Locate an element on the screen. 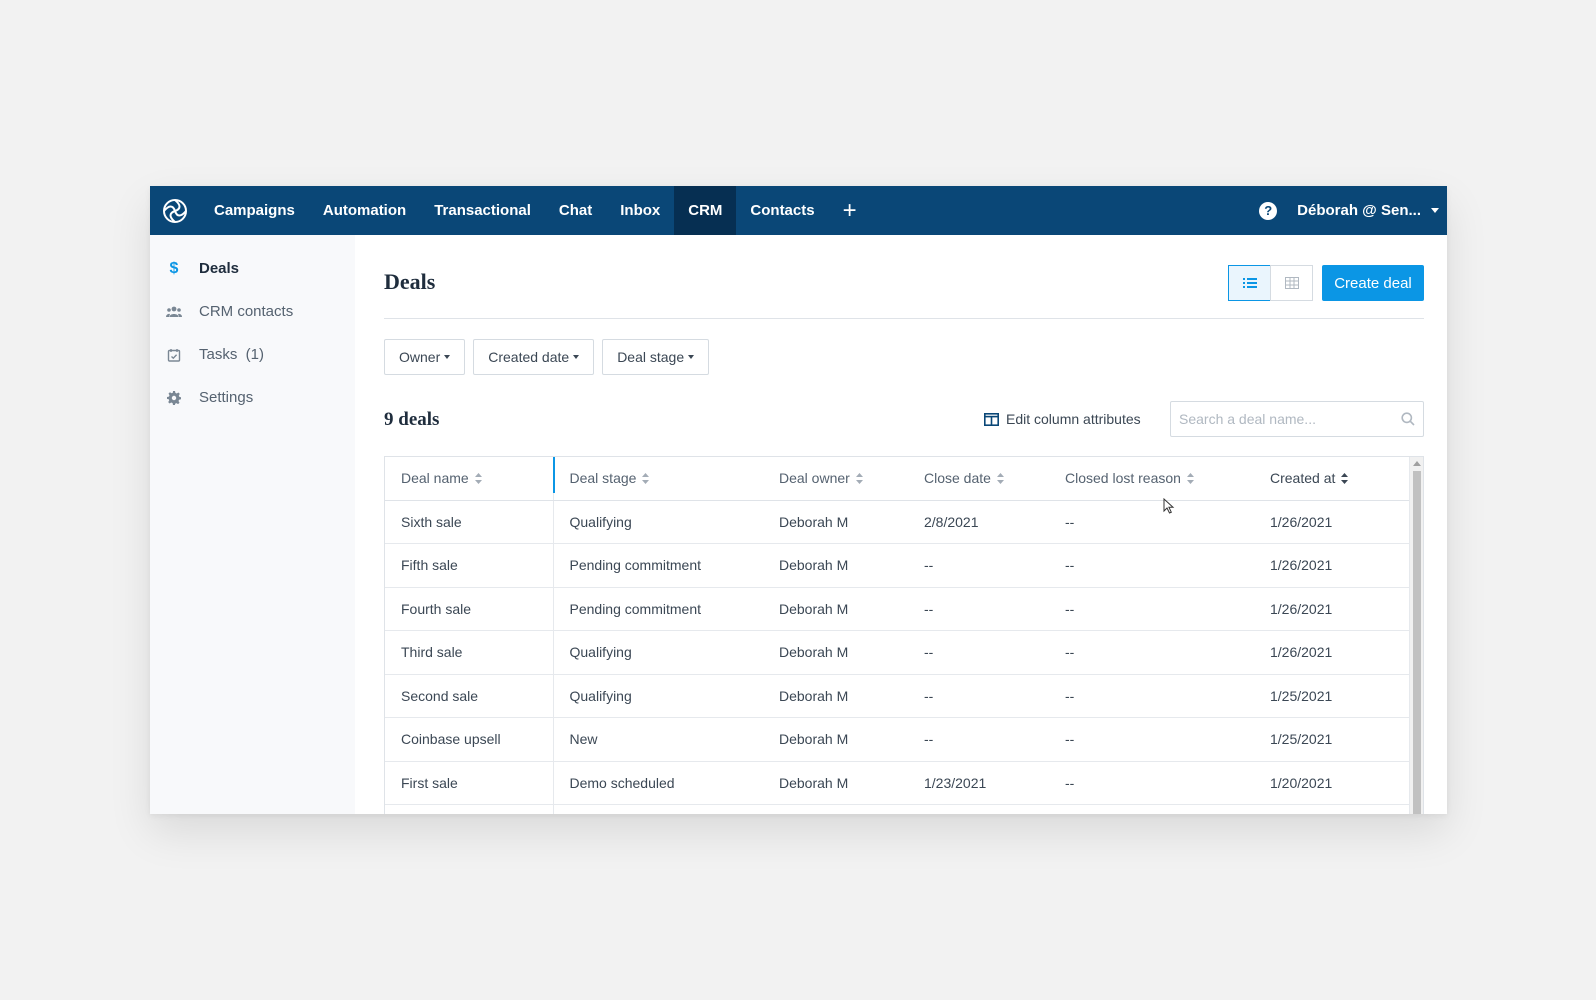  cell-closed-lost-reason is located at coordinates (1151, 809).